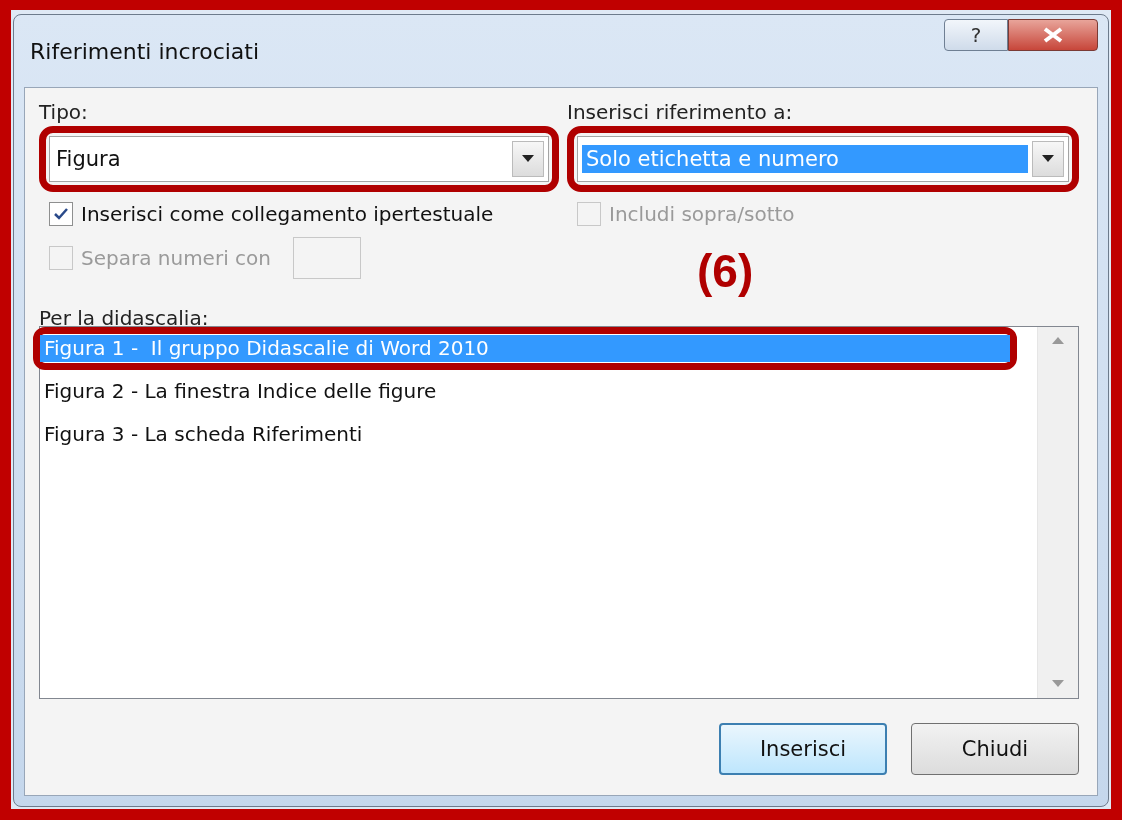 This screenshot has height=820, width=1122. What do you see at coordinates (327, 258) in the screenshot?
I see `separator-input-field` at bounding box center [327, 258].